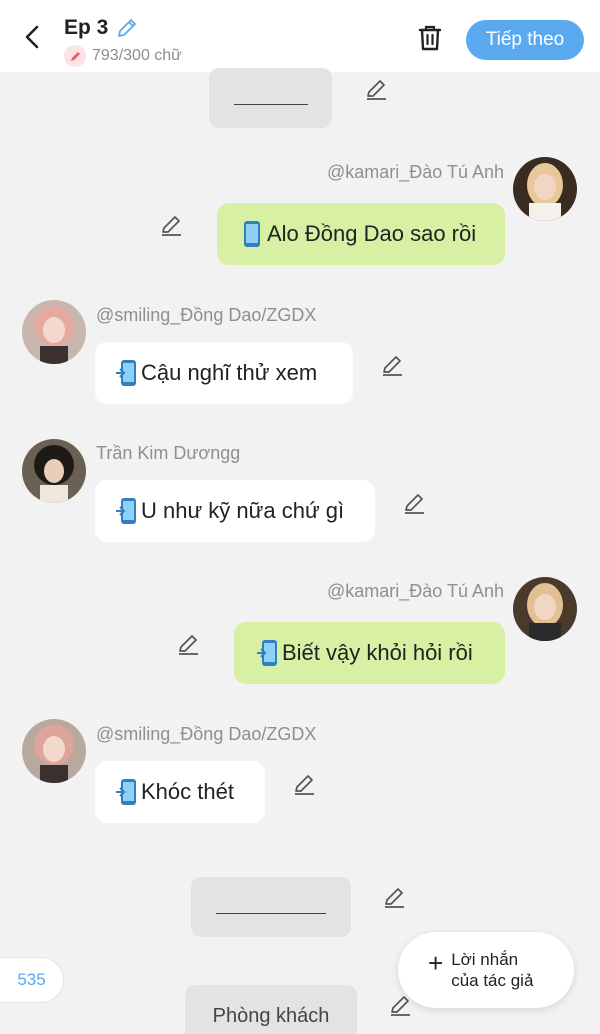 This screenshot has height=1034, width=600. I want to click on word-count-row: 793/300 chữ, so click(123, 56).